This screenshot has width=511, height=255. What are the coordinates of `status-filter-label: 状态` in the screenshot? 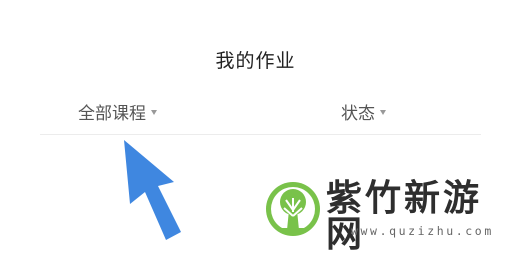 It's located at (358, 114).